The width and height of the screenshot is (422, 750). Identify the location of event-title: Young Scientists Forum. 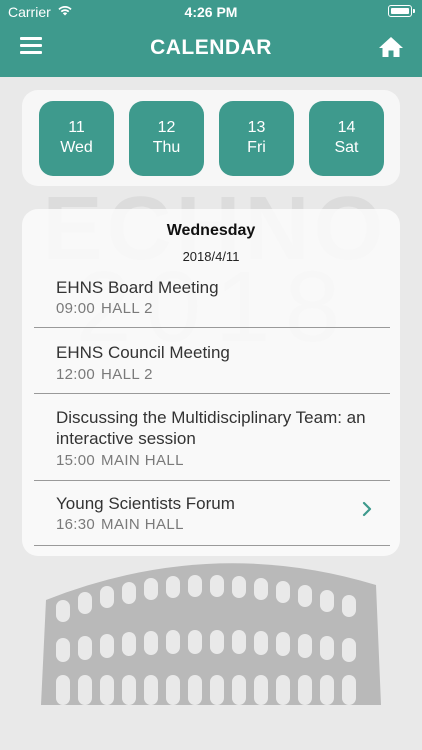
(145, 503).